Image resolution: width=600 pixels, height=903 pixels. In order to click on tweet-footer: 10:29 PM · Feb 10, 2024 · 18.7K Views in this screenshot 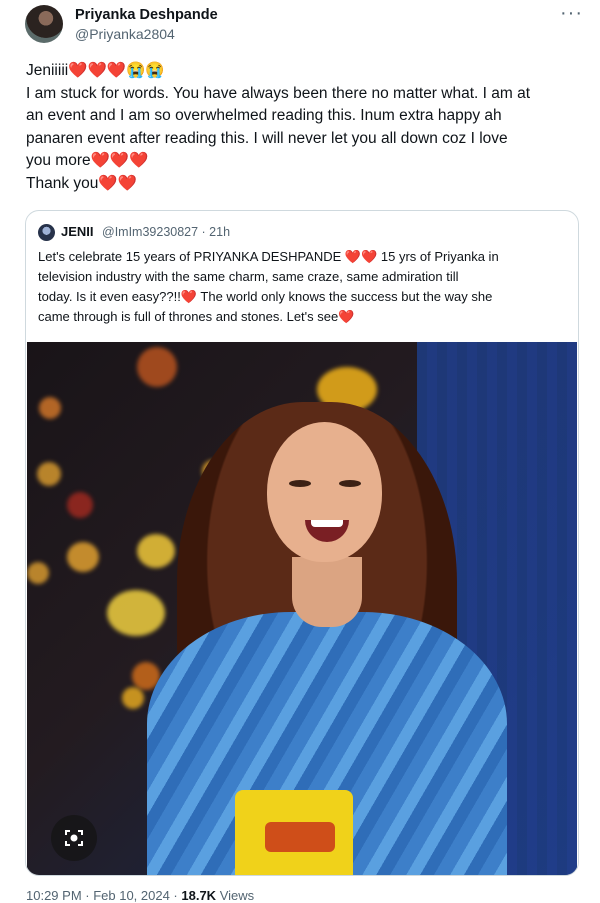, I will do `click(140, 895)`.